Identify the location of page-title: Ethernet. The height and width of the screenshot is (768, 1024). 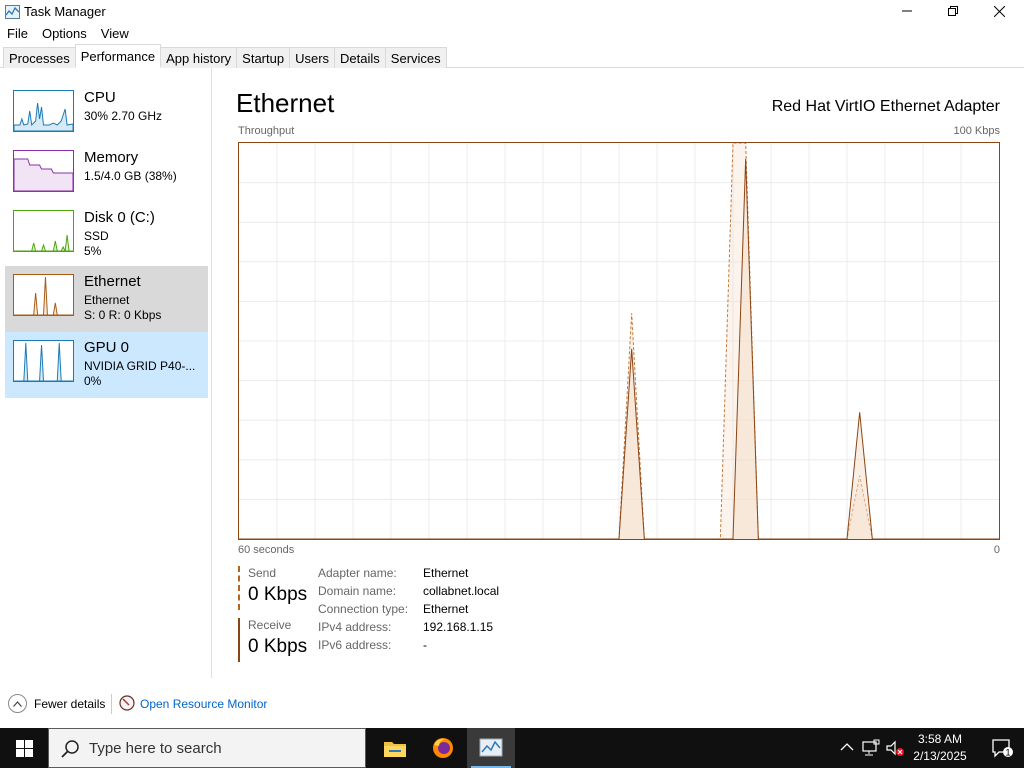
(285, 103).